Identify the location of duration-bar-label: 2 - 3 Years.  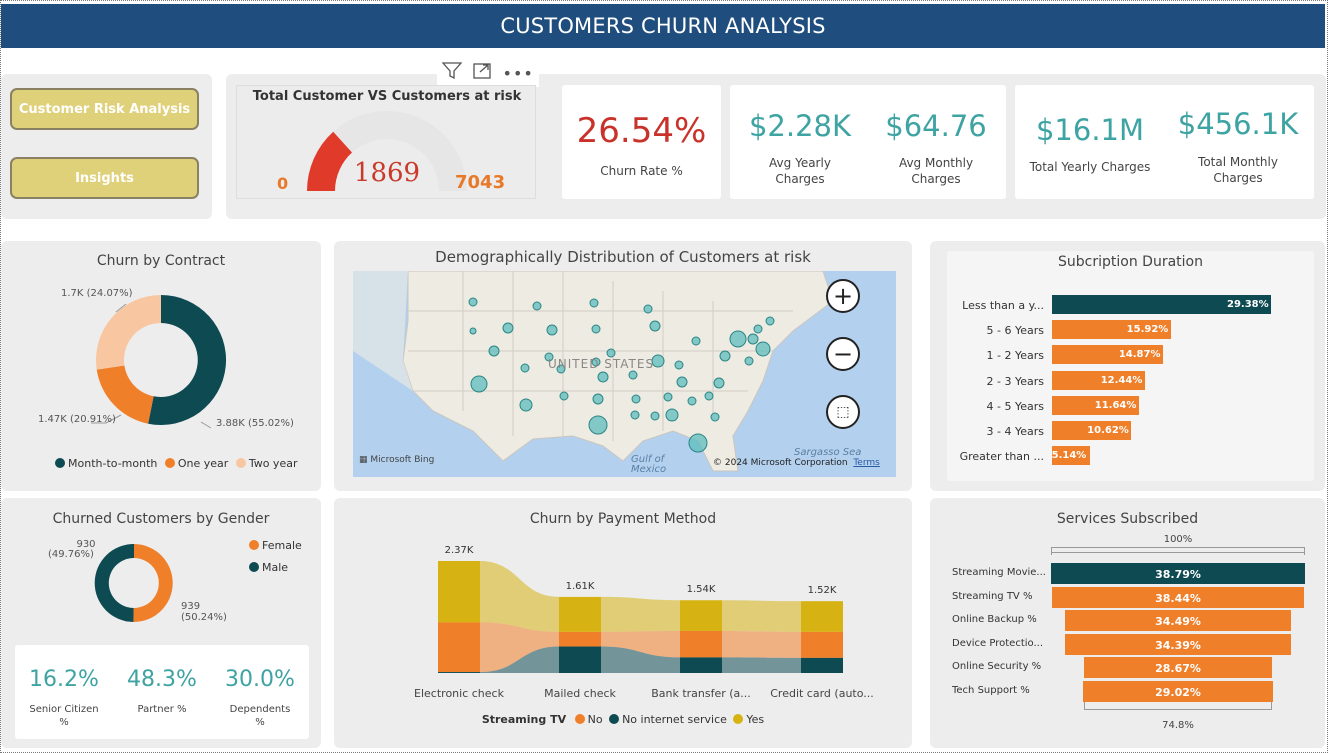
(1015, 381).